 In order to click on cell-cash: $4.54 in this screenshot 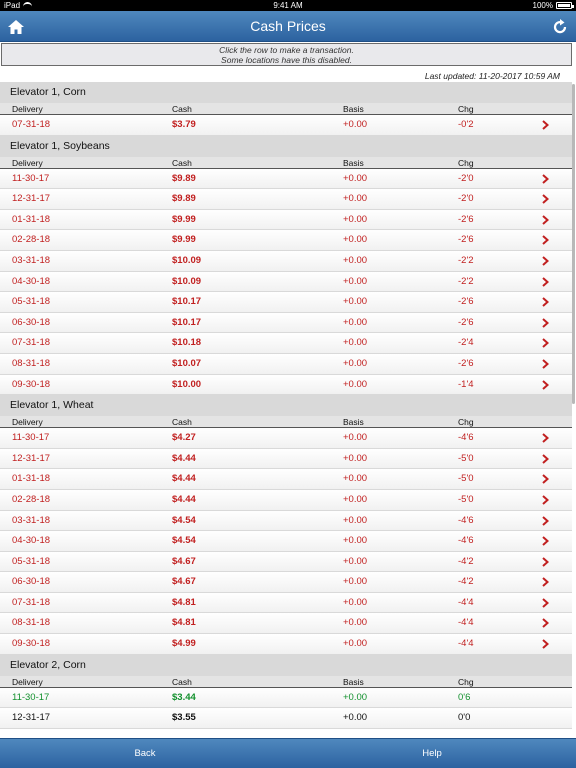, I will do `click(184, 541)`.